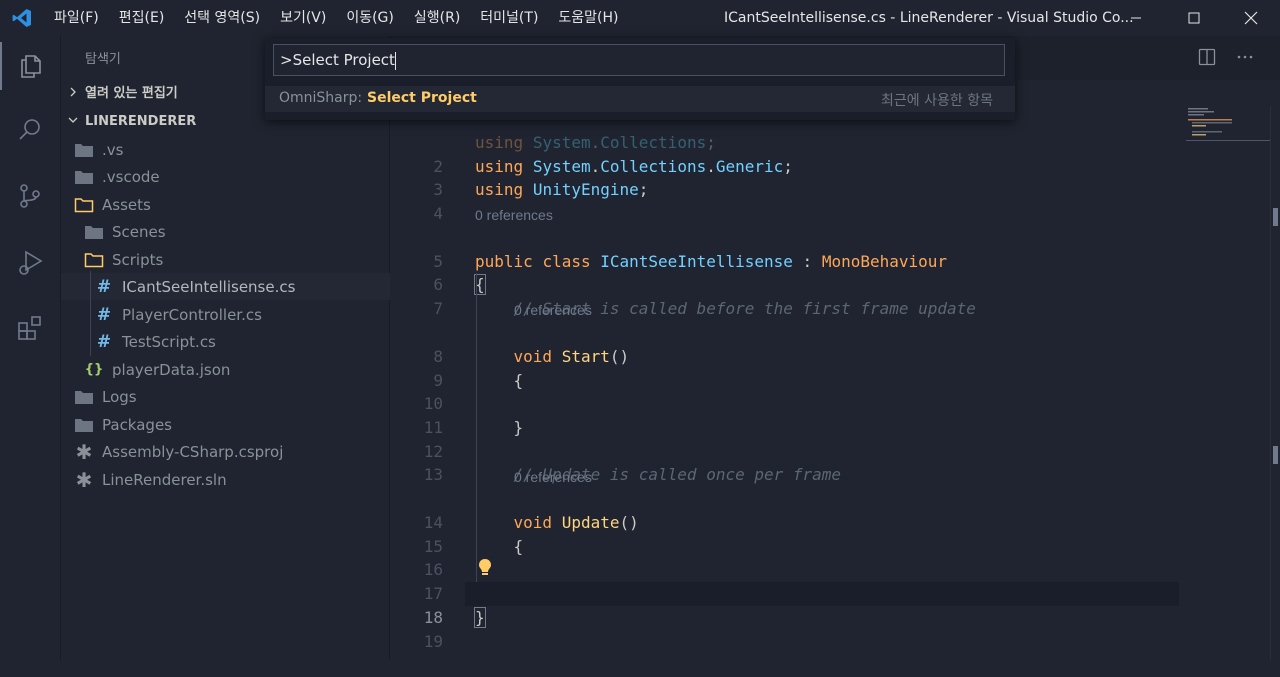 This screenshot has width=1280, height=677. Describe the element at coordinates (1251, 18) in the screenshot. I see `close-button` at that location.